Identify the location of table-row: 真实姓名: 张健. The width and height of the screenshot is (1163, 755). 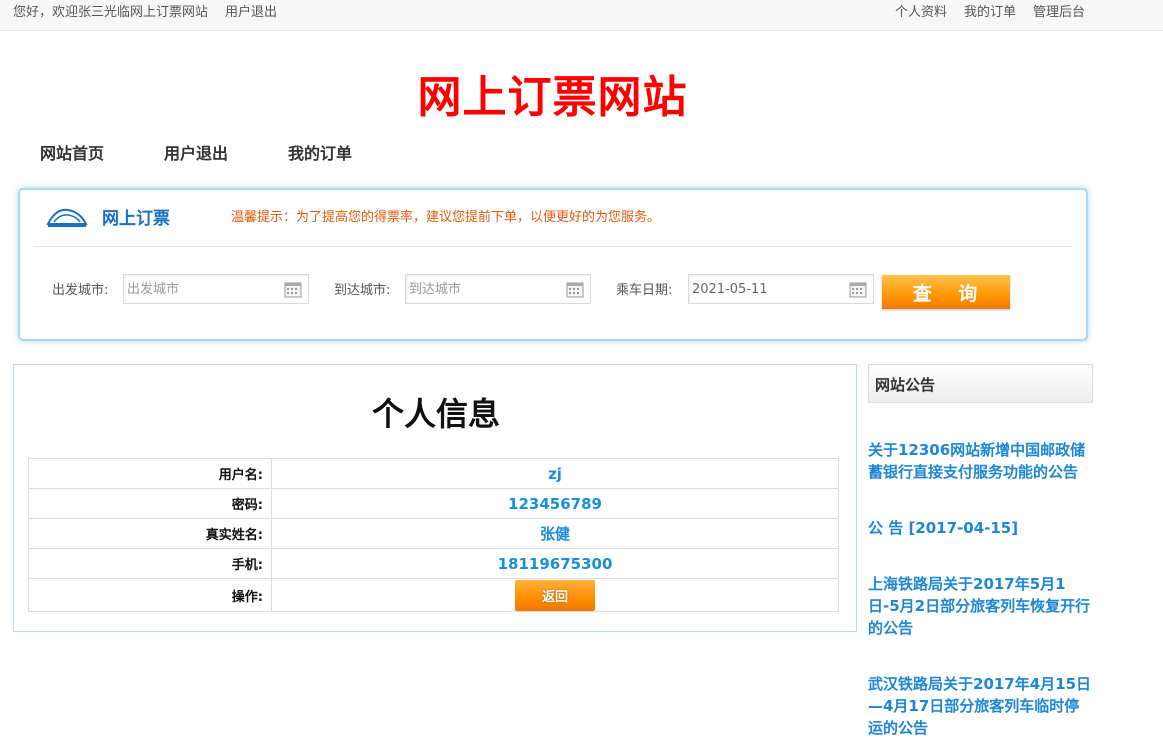
(433, 533).